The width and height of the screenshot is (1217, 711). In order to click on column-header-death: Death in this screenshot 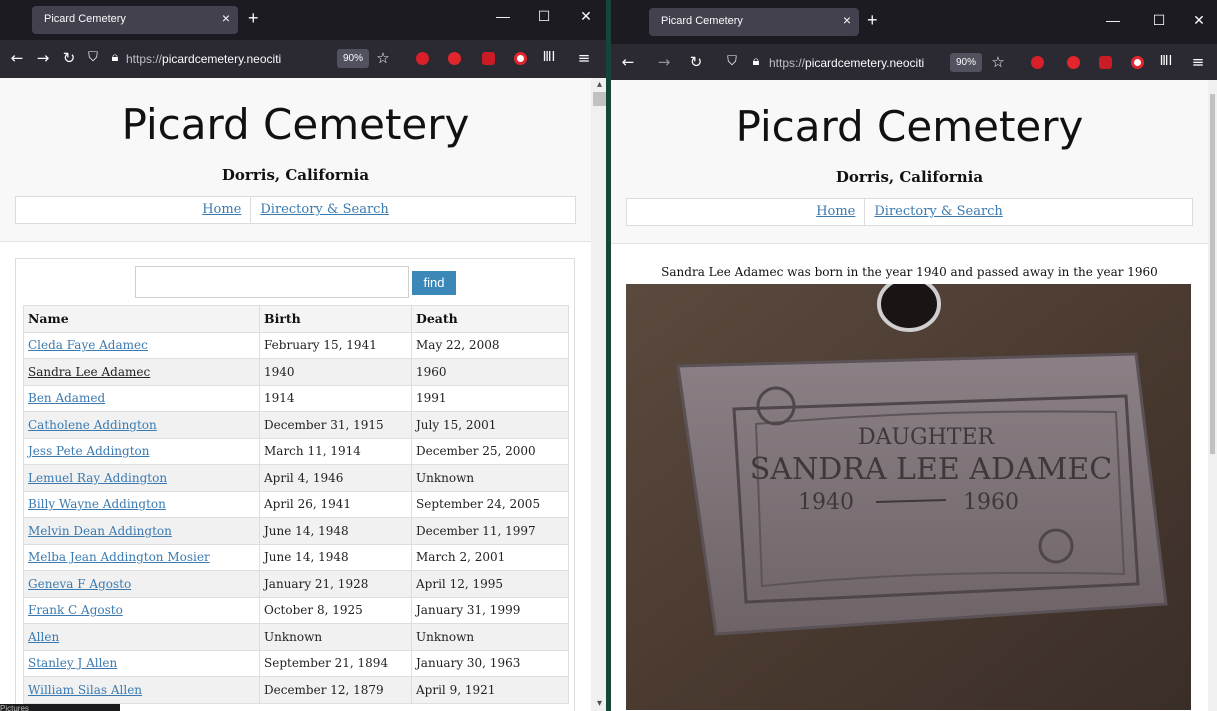, I will do `click(490, 319)`.